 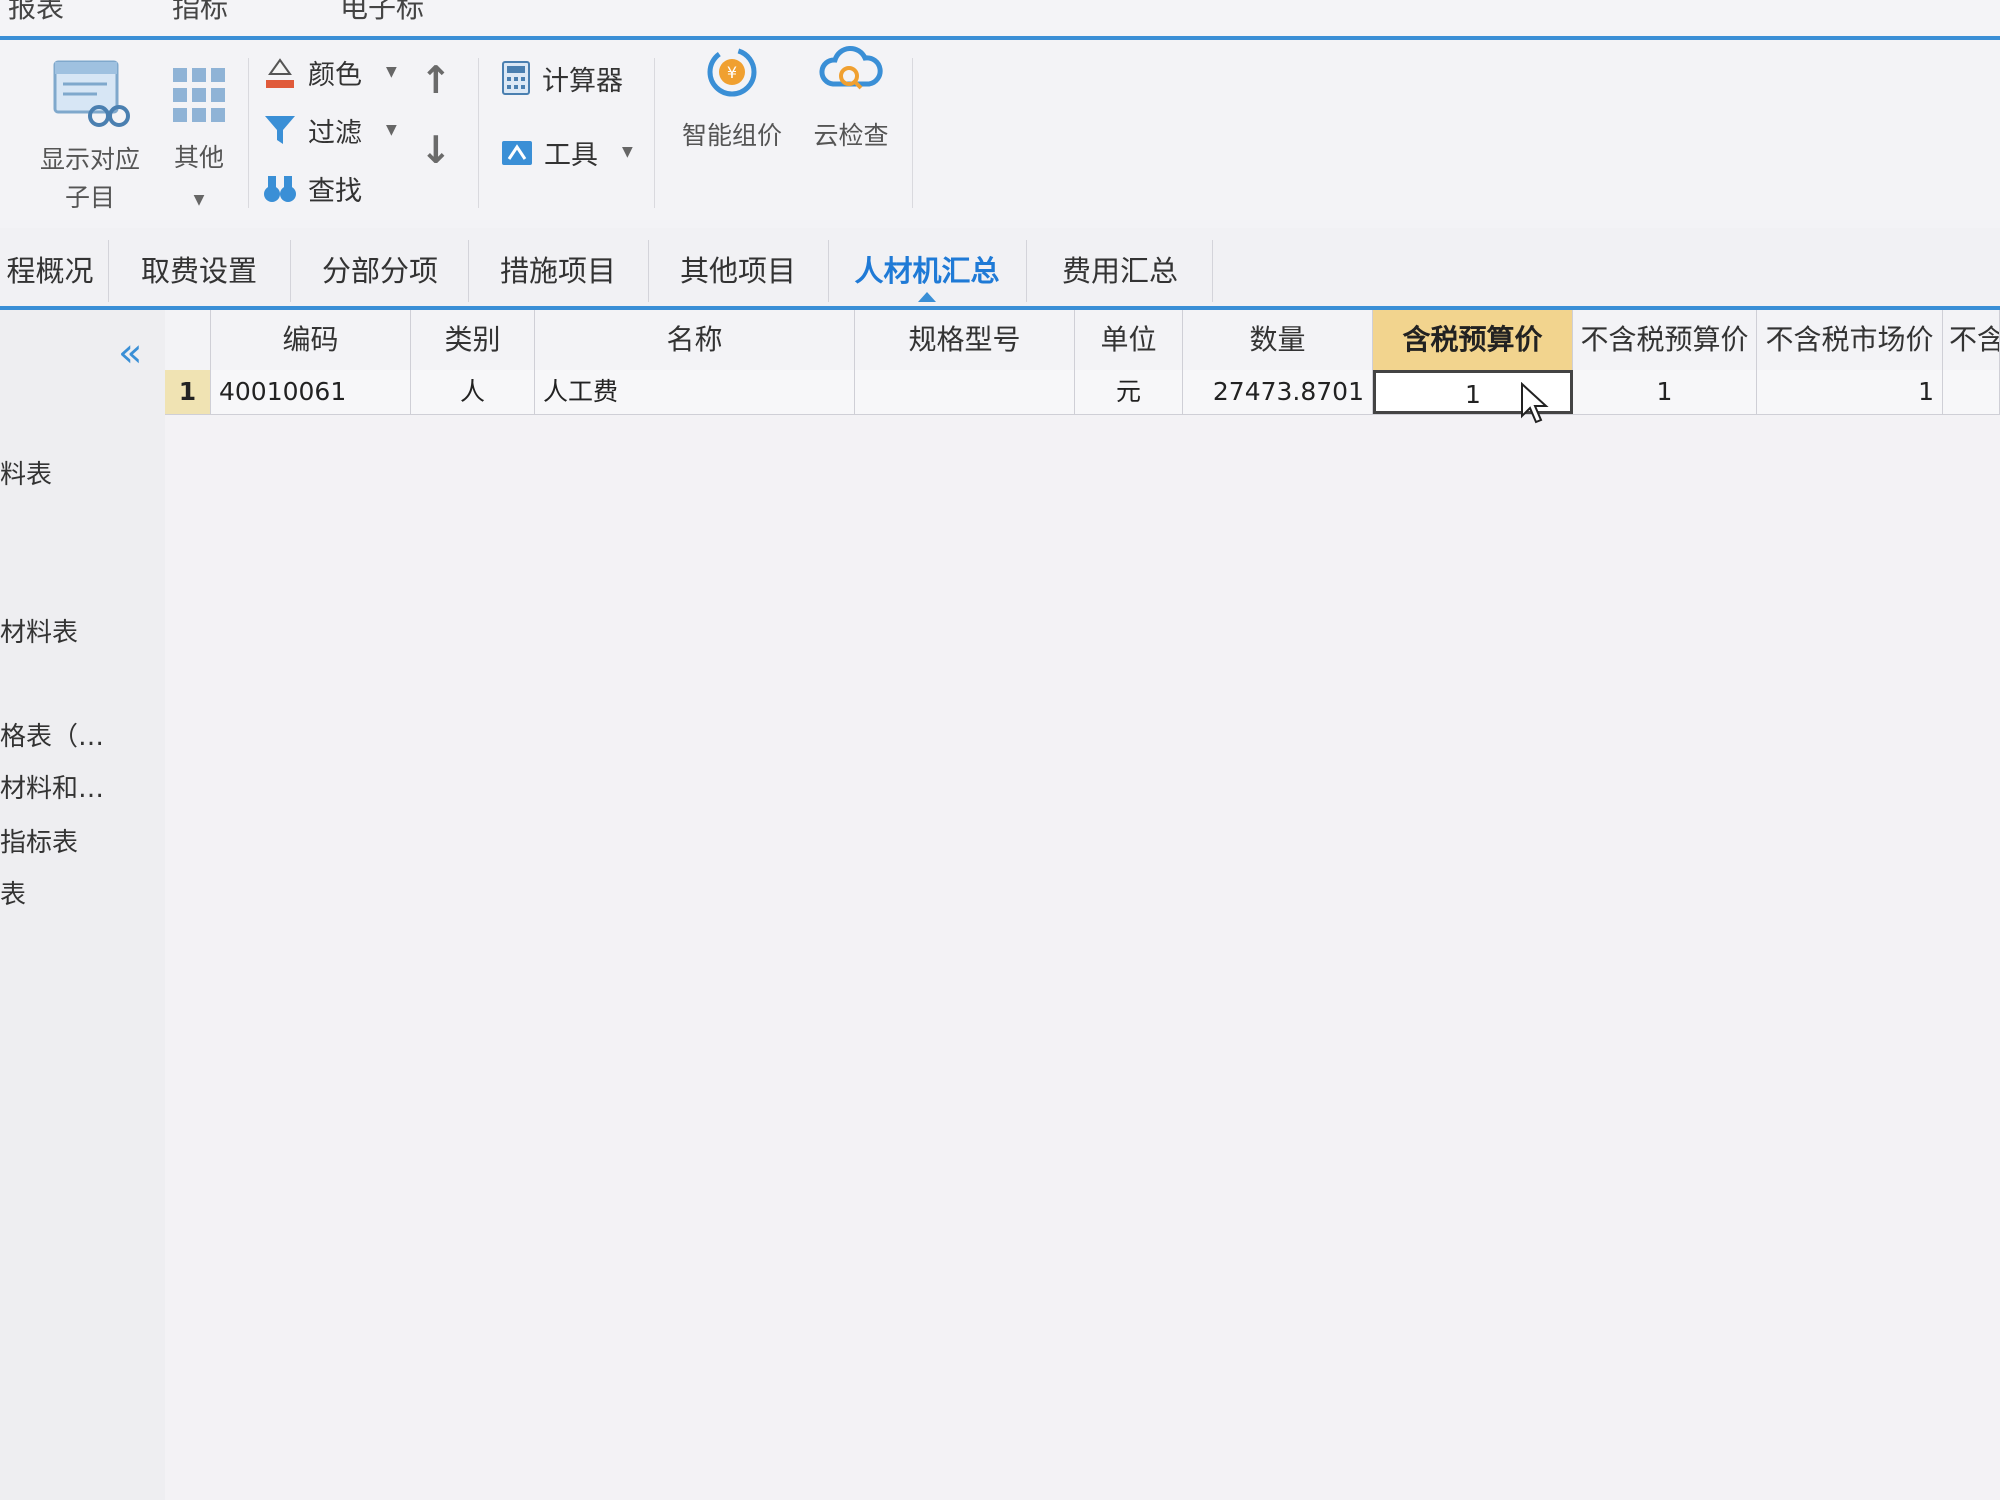 What do you see at coordinates (39, 840) in the screenshot?
I see `sidebar-item: 指标表` at bounding box center [39, 840].